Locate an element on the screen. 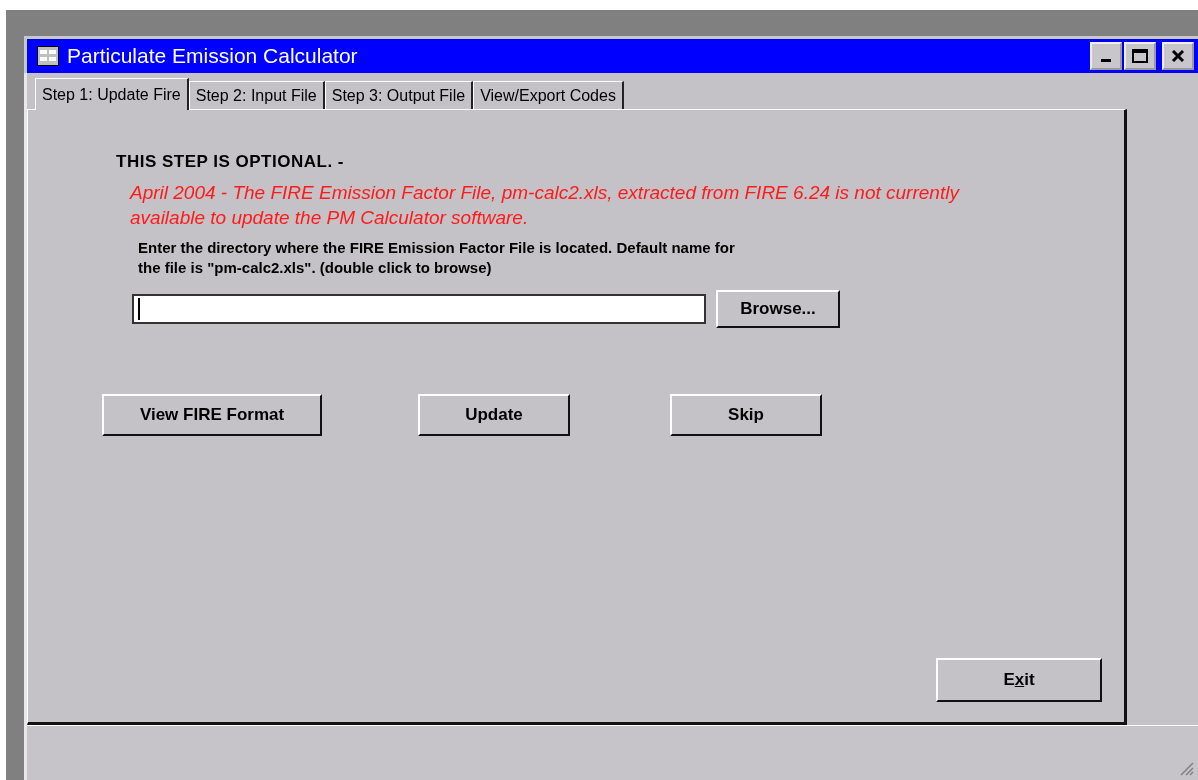 The height and width of the screenshot is (780, 1198). tab: View/Export Codes is located at coordinates (548, 95).